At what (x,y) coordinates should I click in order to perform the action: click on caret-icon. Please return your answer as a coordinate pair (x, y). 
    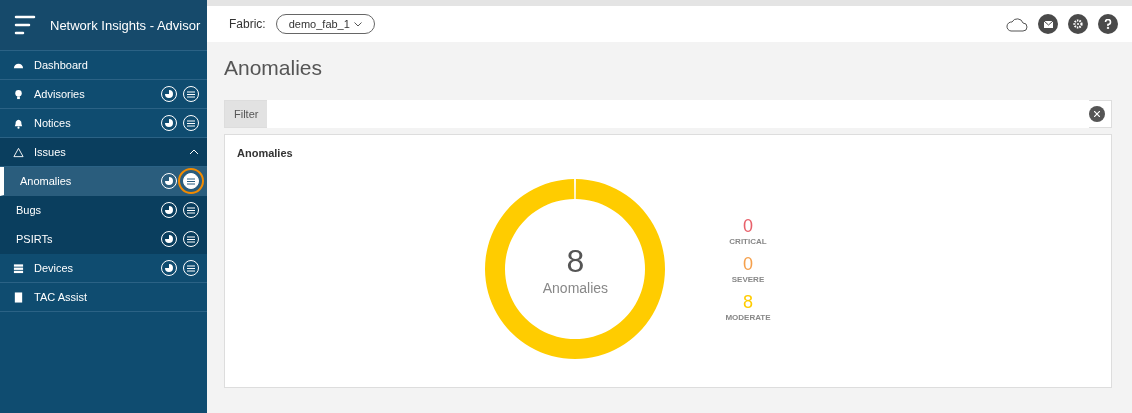
    Looking at the image, I should click on (357, 24).